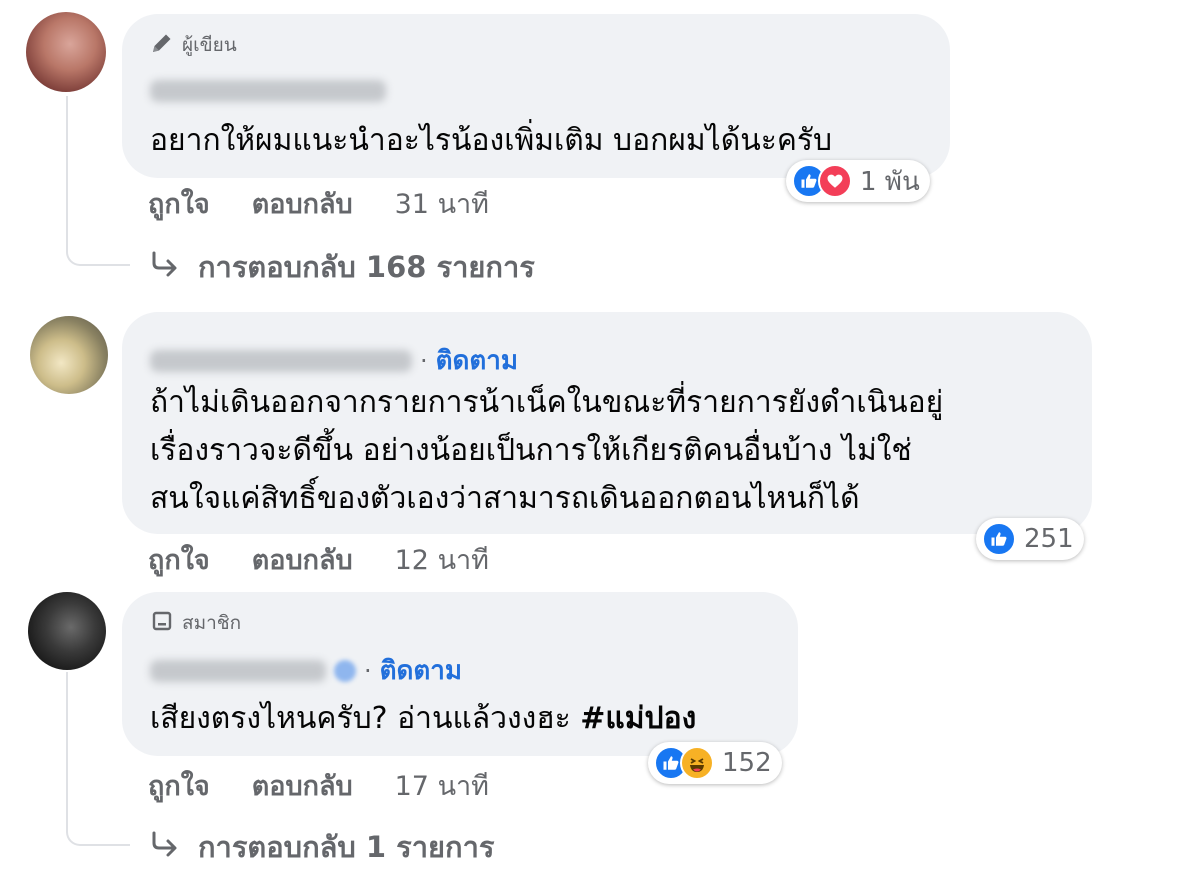 The width and height of the screenshot is (1200, 882). What do you see at coordinates (209, 45) in the screenshot?
I see `badge-label: ผู้เขียน` at bounding box center [209, 45].